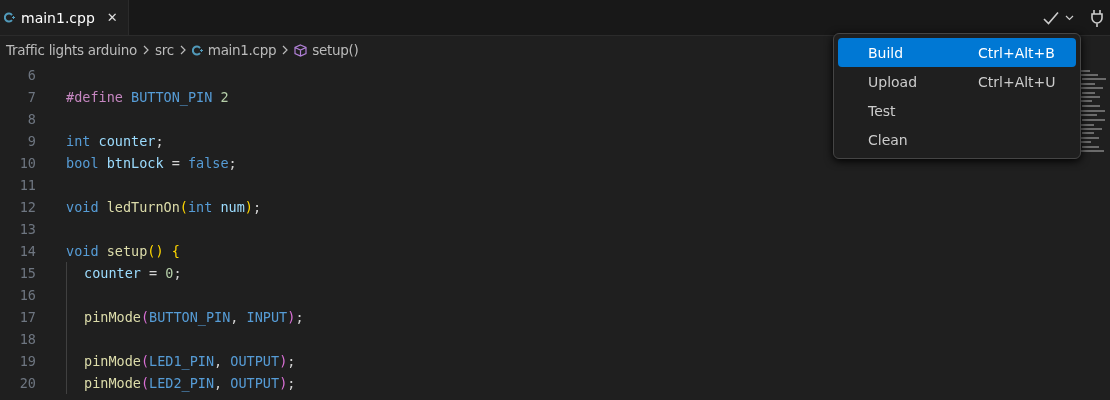 The image size is (1110, 400). I want to click on menu-item: Test, so click(957, 110).